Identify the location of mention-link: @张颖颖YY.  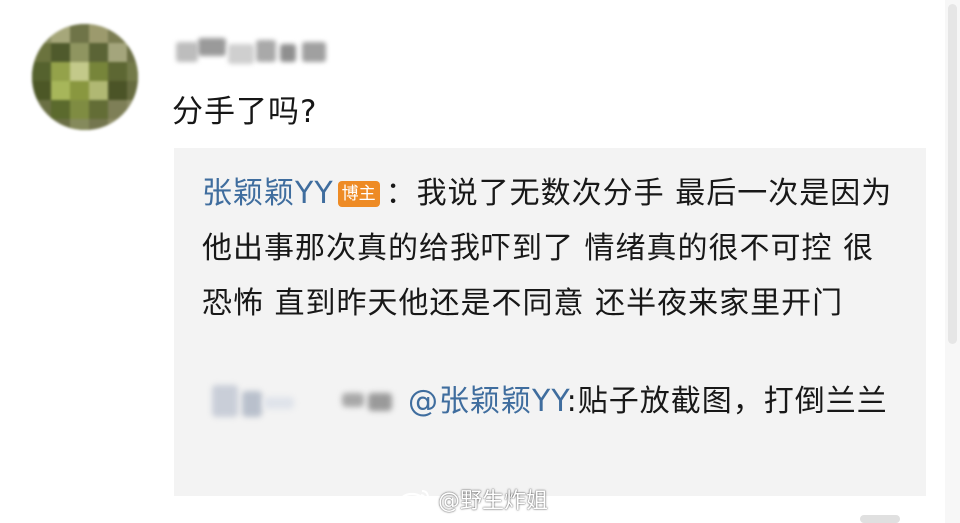
(487, 401).